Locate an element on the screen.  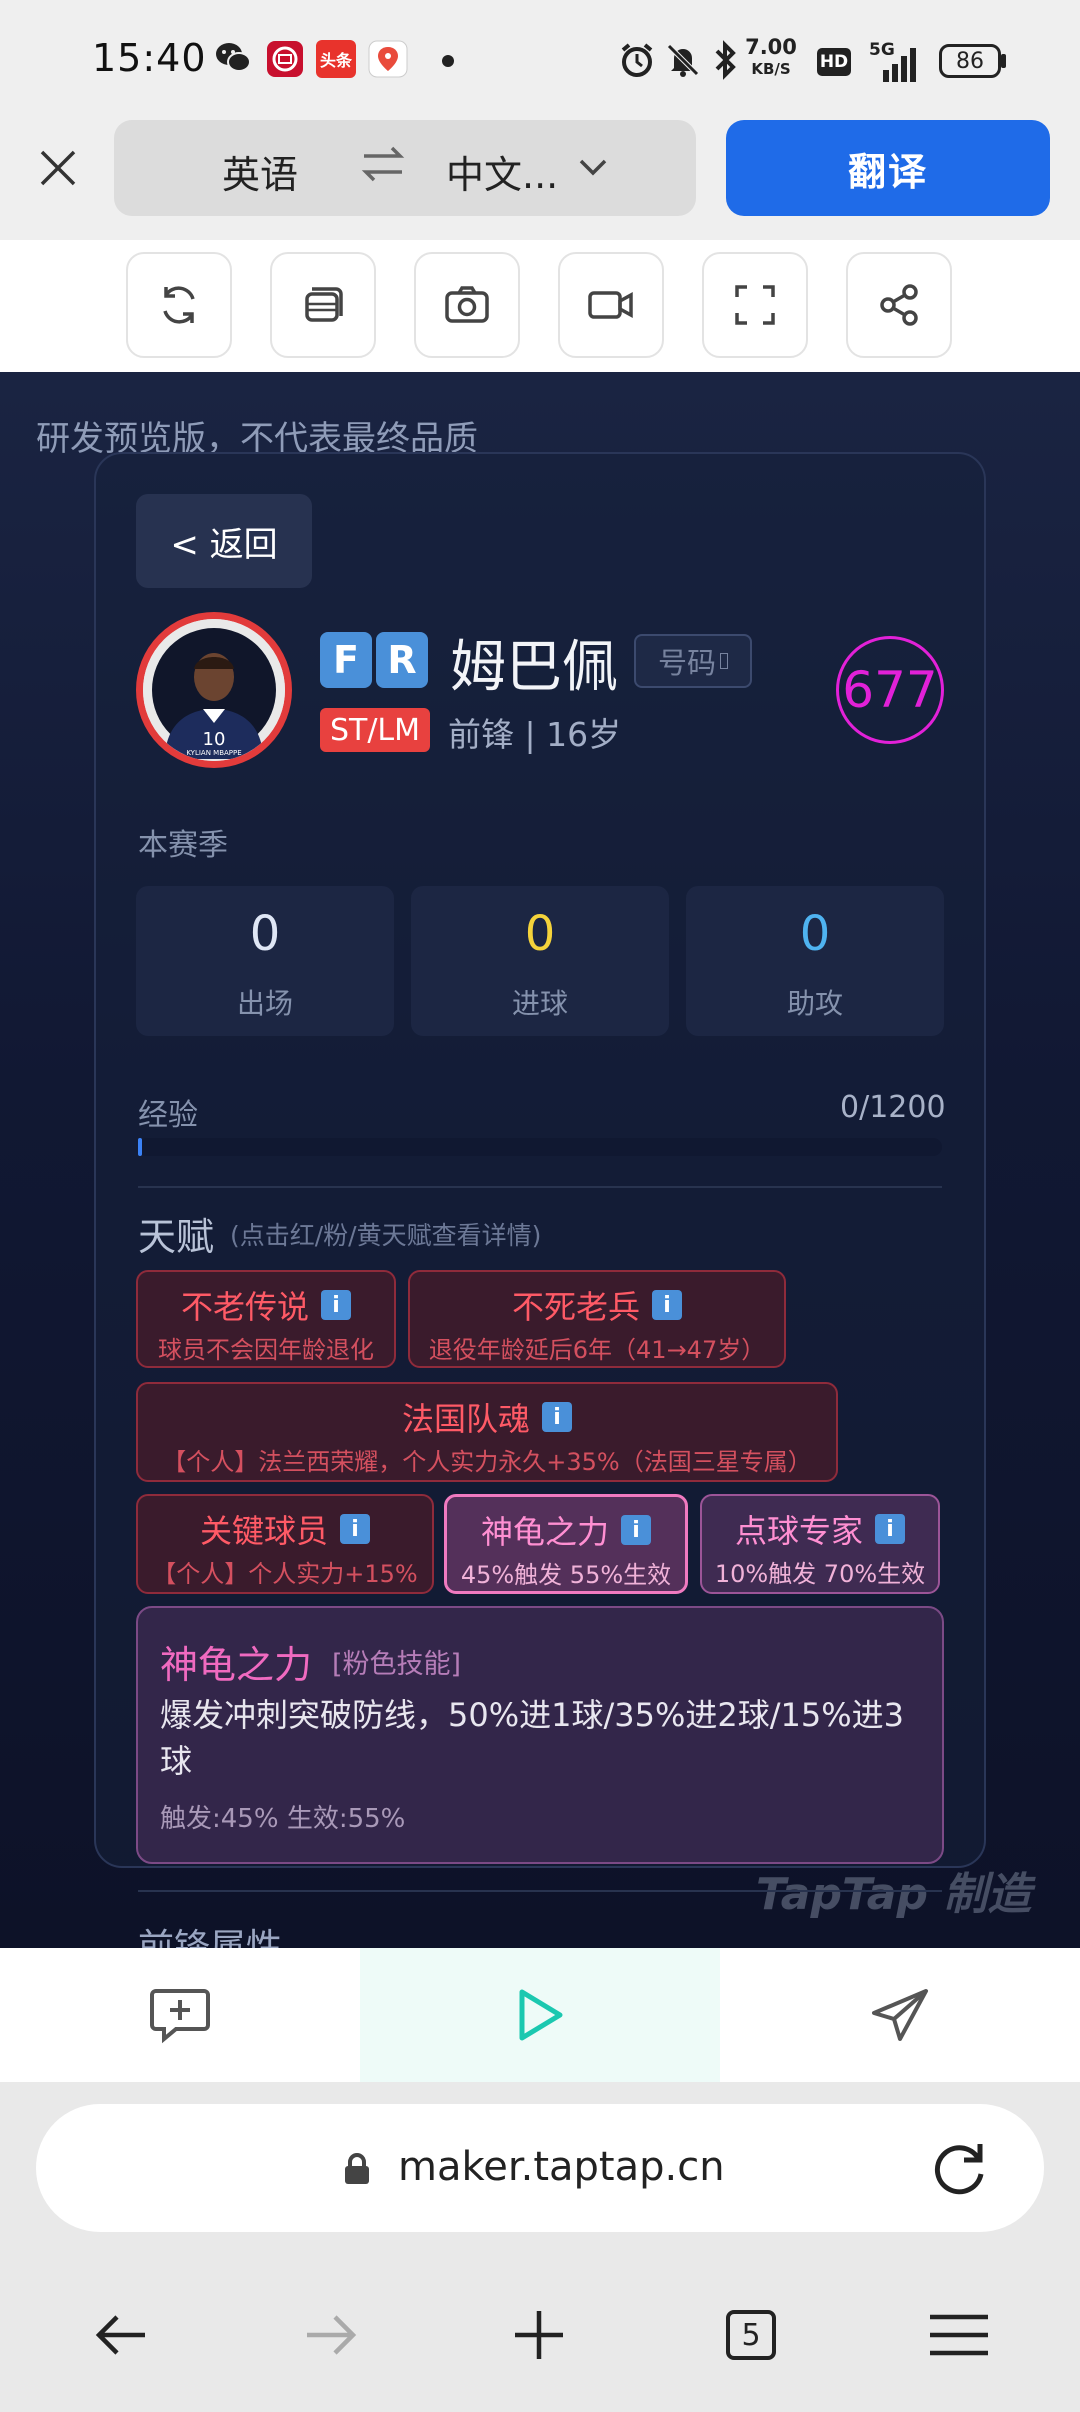
url-text: maker.taptap.cn is located at coordinates (561, 2167).